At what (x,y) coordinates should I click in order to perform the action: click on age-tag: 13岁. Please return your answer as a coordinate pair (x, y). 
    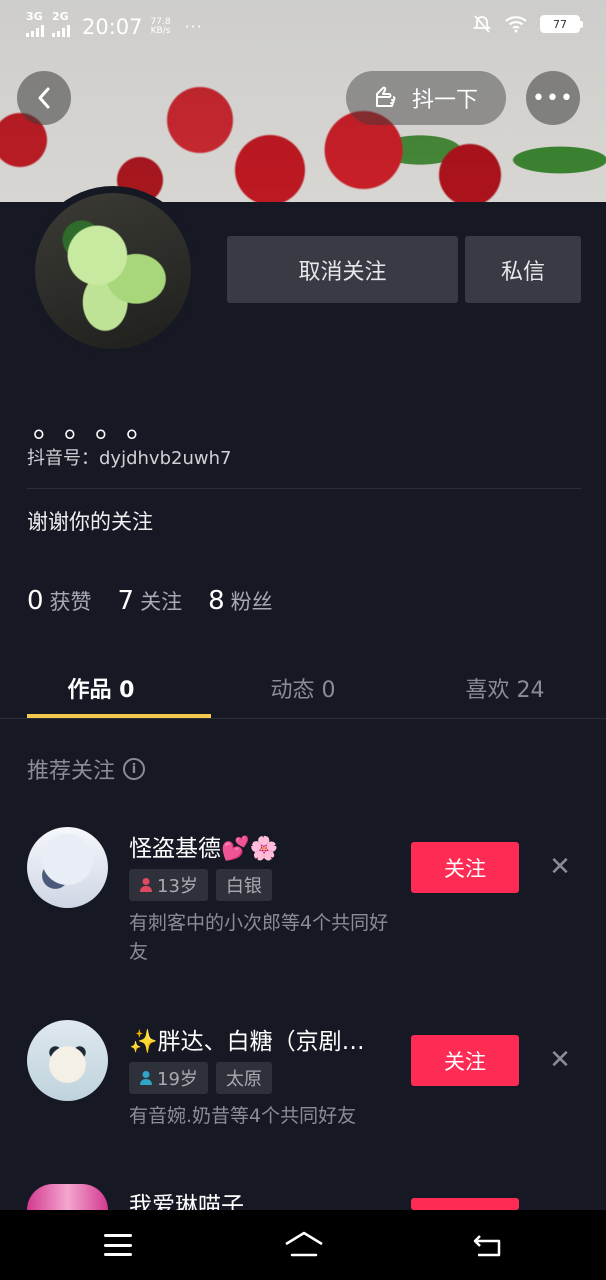
    Looking at the image, I should click on (168, 885).